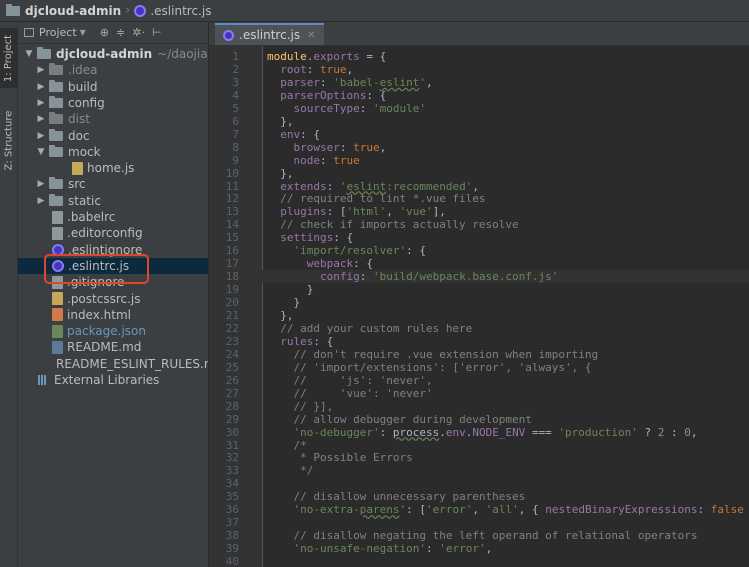 This screenshot has height=567, width=749. Describe the element at coordinates (228, 35) in the screenshot. I see `eslint-file-icon` at that location.